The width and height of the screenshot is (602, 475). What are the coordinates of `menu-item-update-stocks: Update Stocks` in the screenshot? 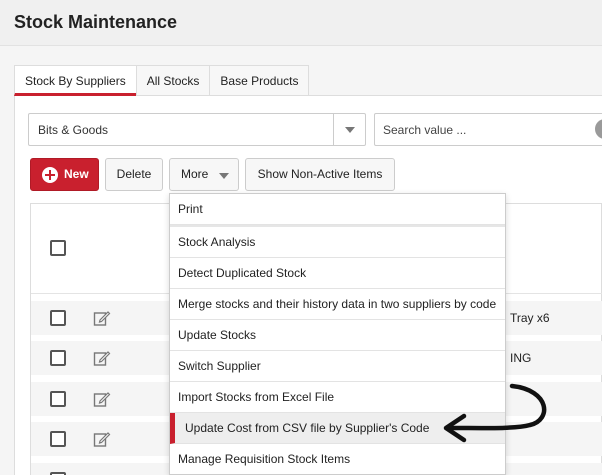 It's located at (337, 335).